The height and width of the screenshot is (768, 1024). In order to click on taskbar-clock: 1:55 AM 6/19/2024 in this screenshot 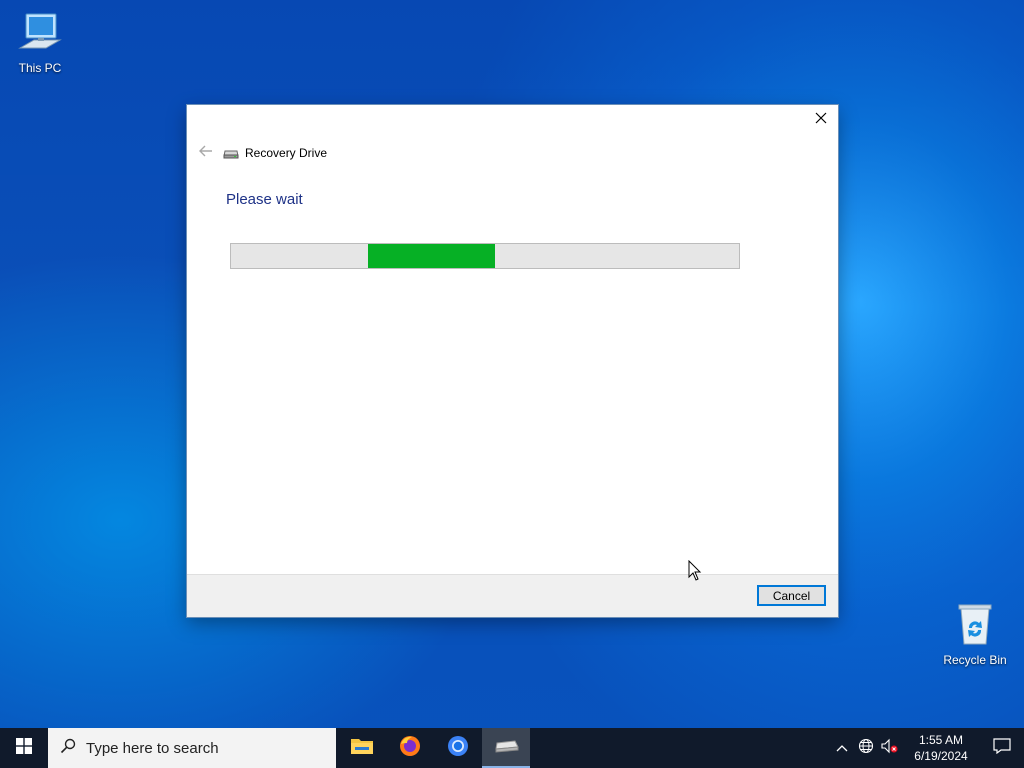, I will do `click(941, 748)`.